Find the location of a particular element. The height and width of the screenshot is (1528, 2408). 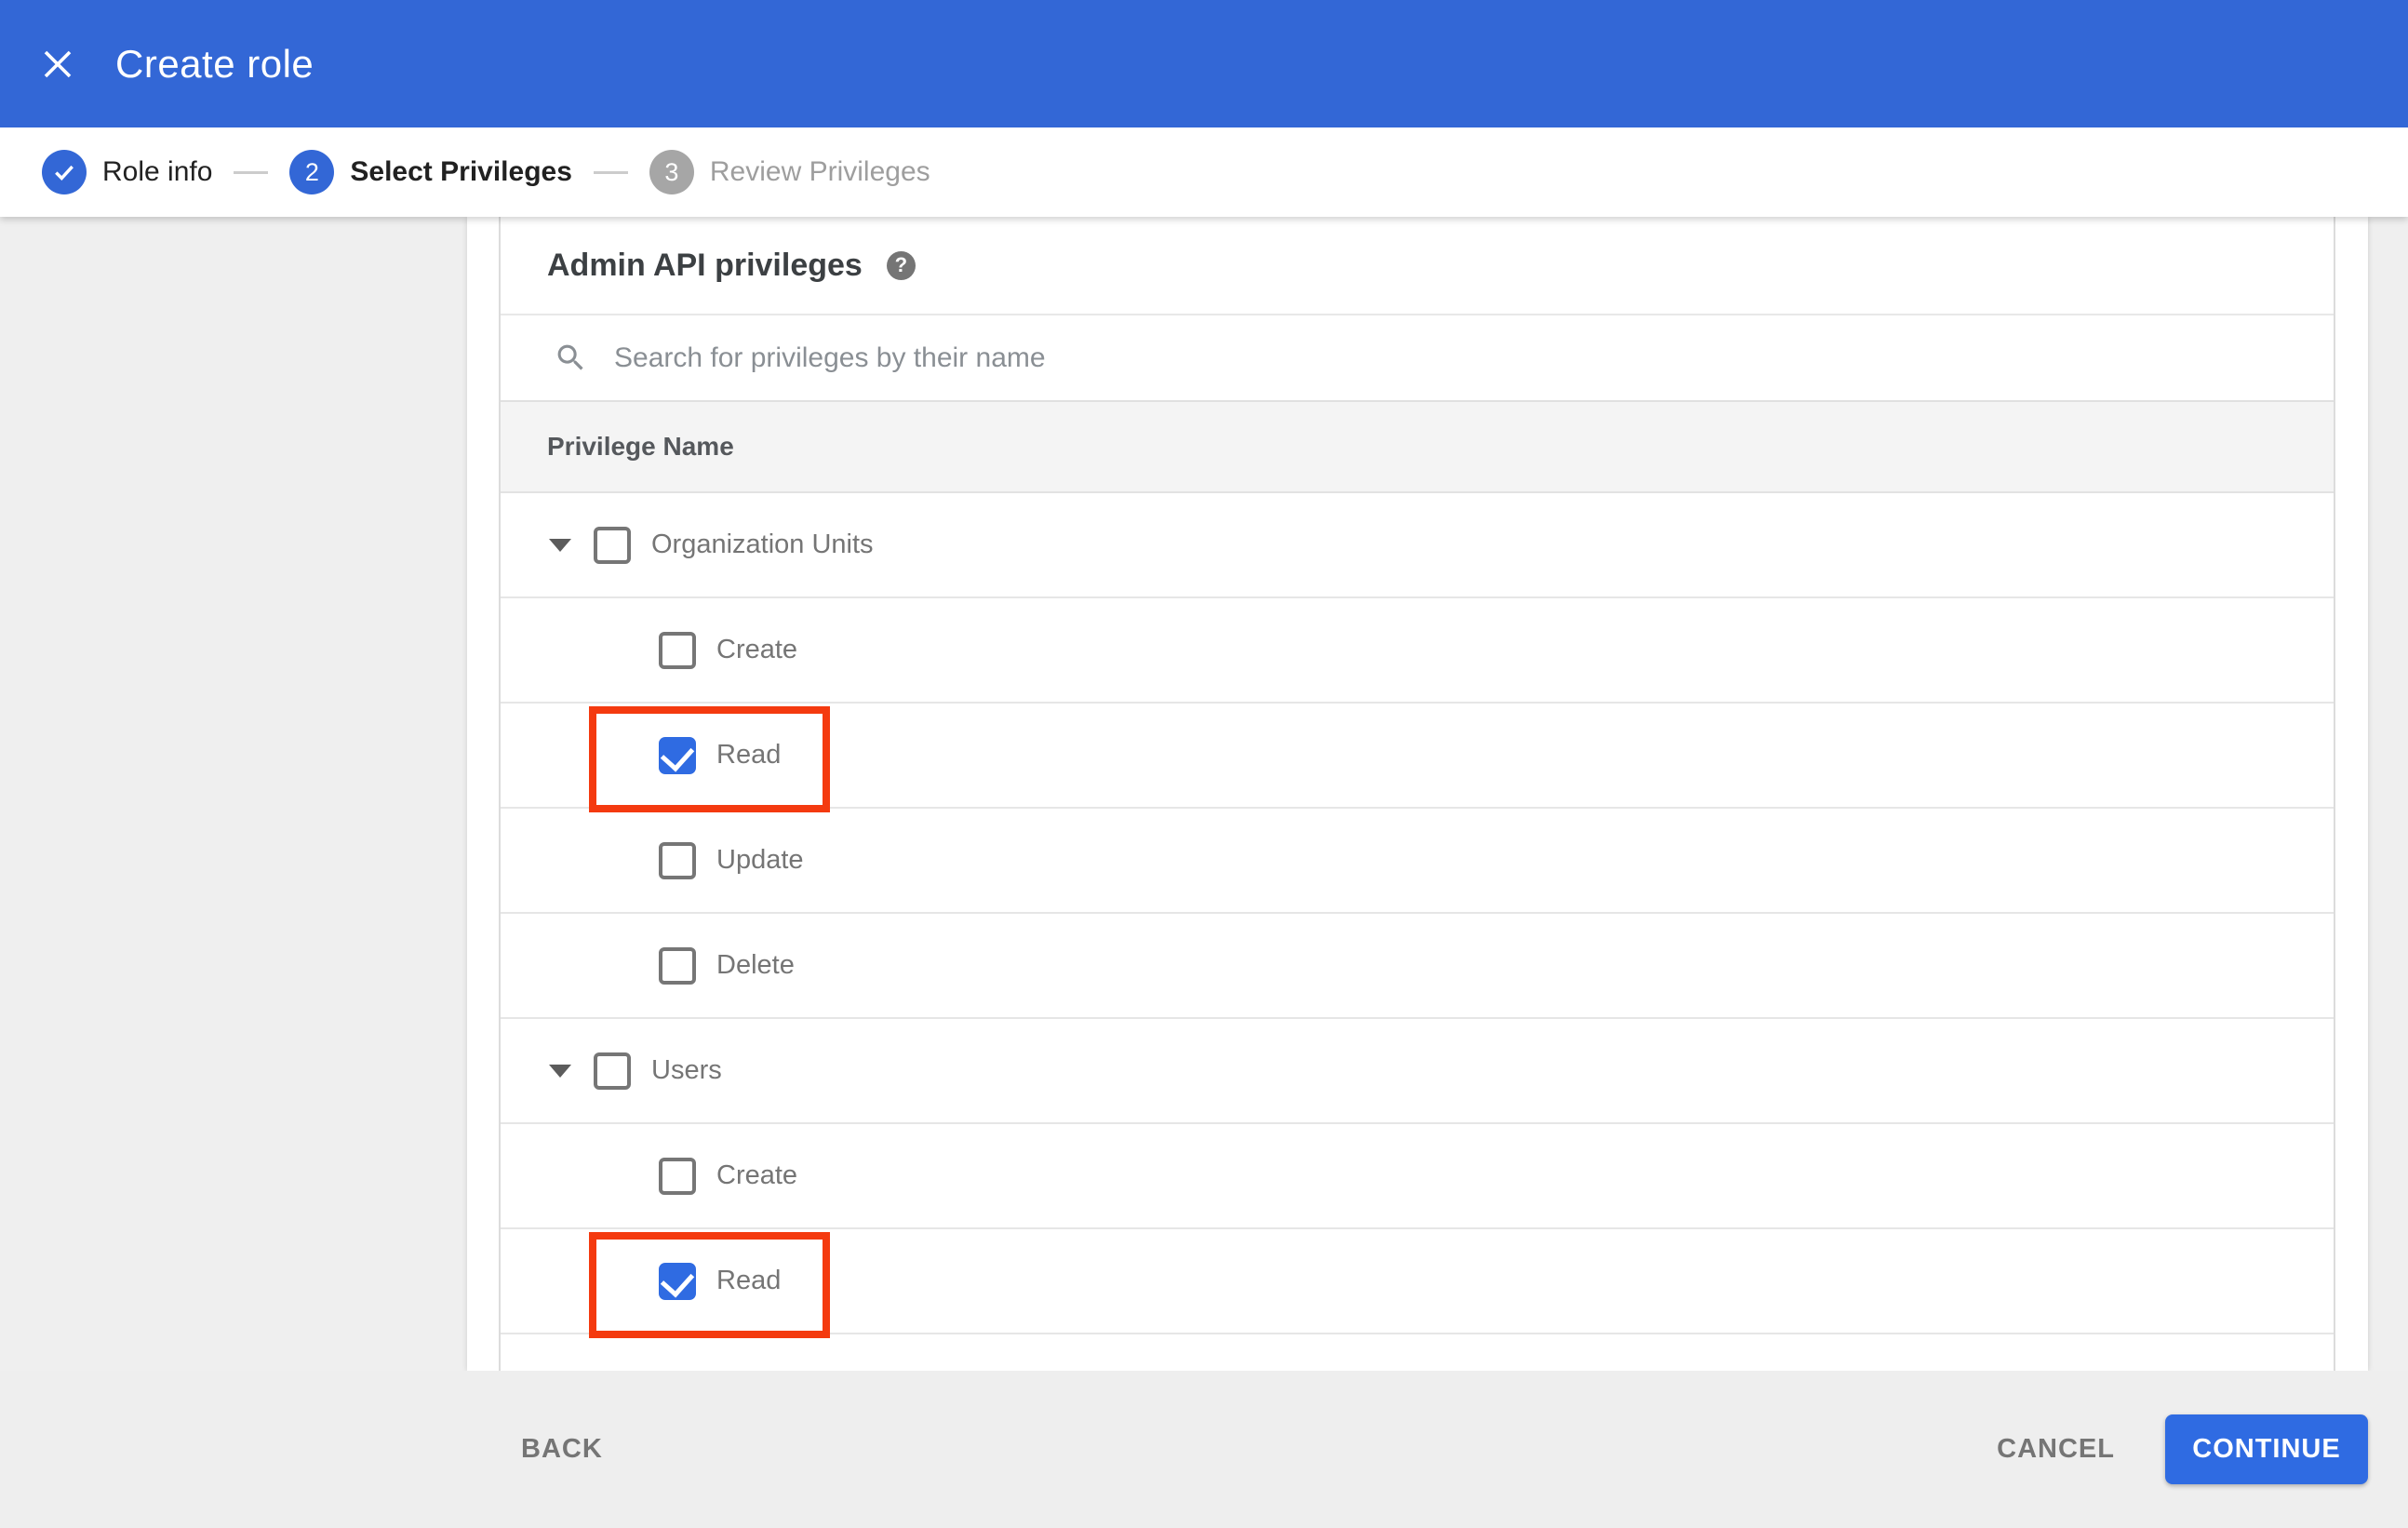

privilege-row: Organization Units is located at coordinates (1418, 545).